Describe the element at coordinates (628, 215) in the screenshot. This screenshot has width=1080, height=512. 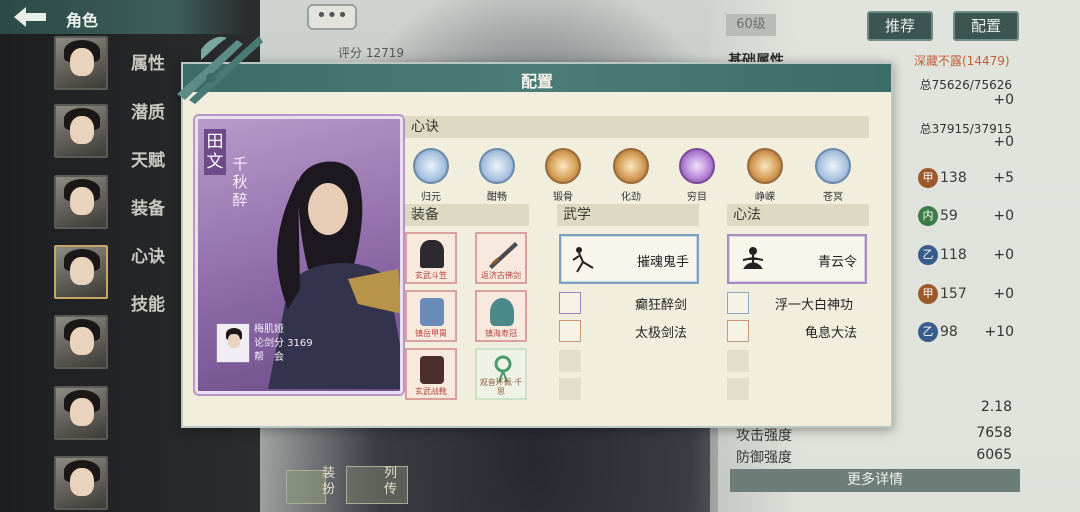
I see `wuxue-heading: 武学` at that location.